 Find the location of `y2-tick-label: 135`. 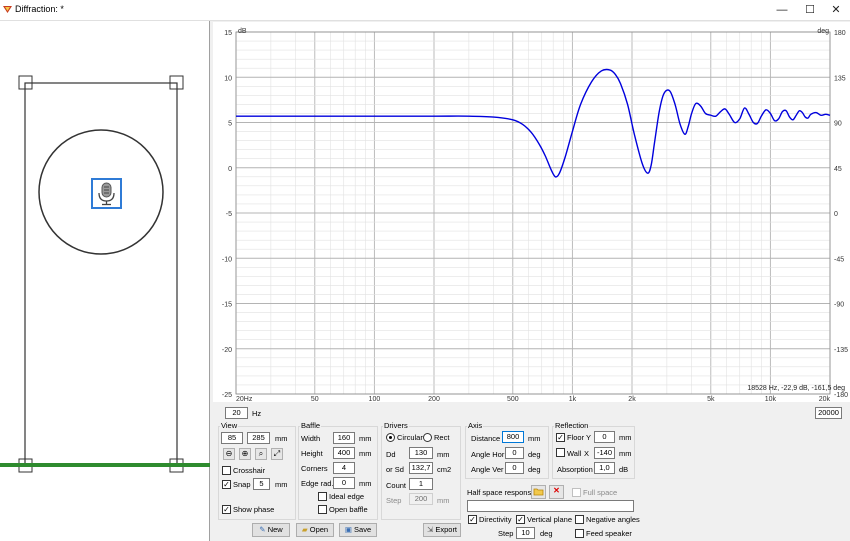

y2-tick-label: 135 is located at coordinates (840, 78).